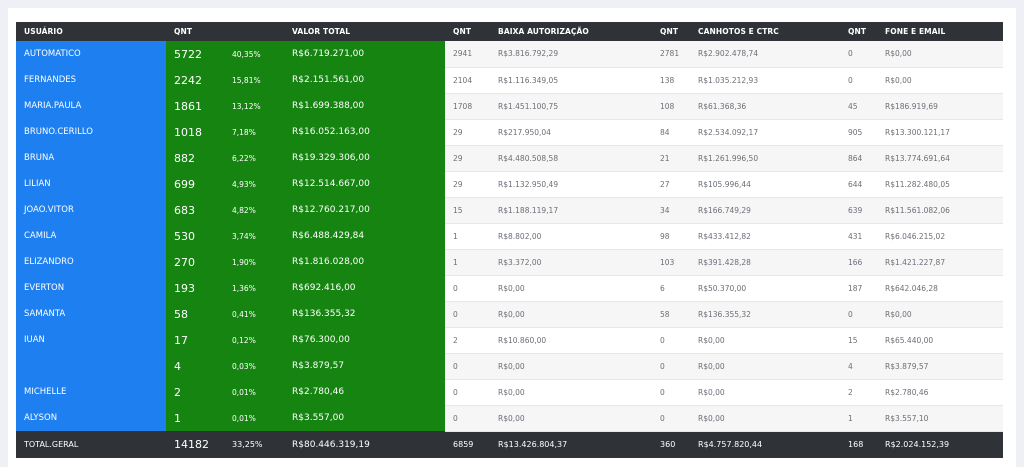 This screenshot has height=467, width=1024. I want to click on row-valor-total: R$1.699.388,00, so click(365, 106).